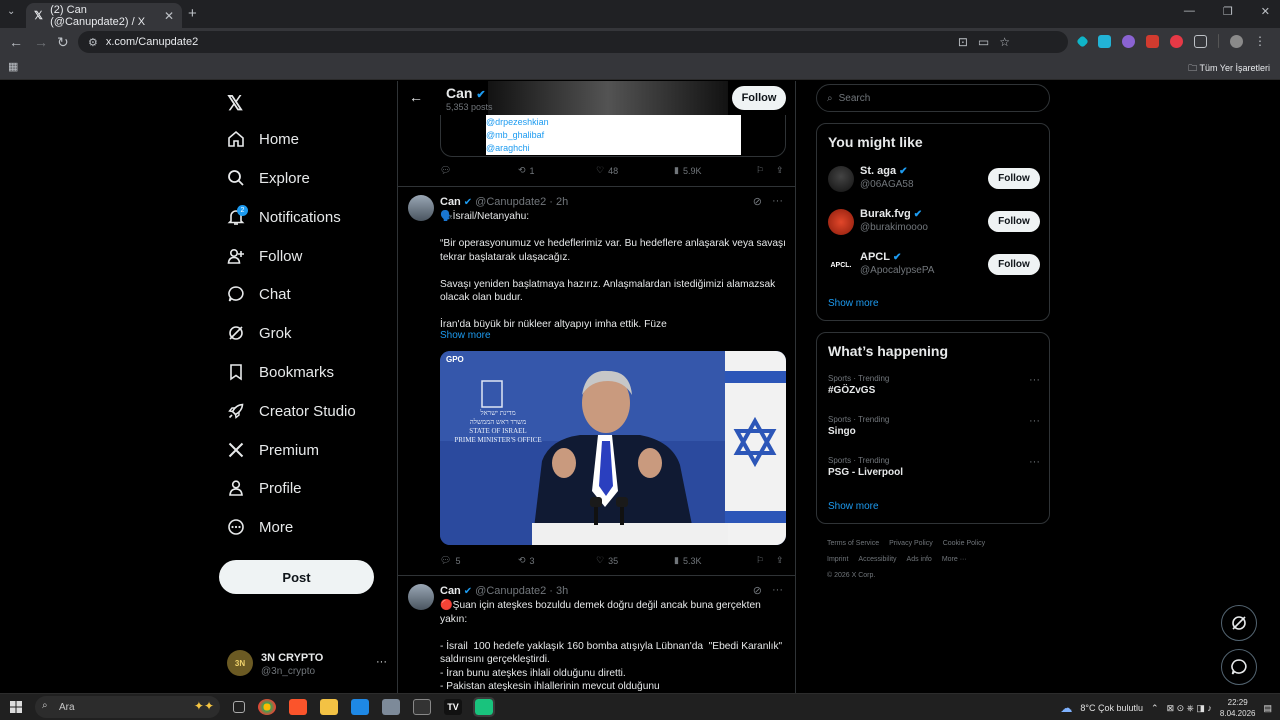  What do you see at coordinates (934, 430) in the screenshot?
I see `trend-item: Sports · Trending Singo ···` at bounding box center [934, 430].